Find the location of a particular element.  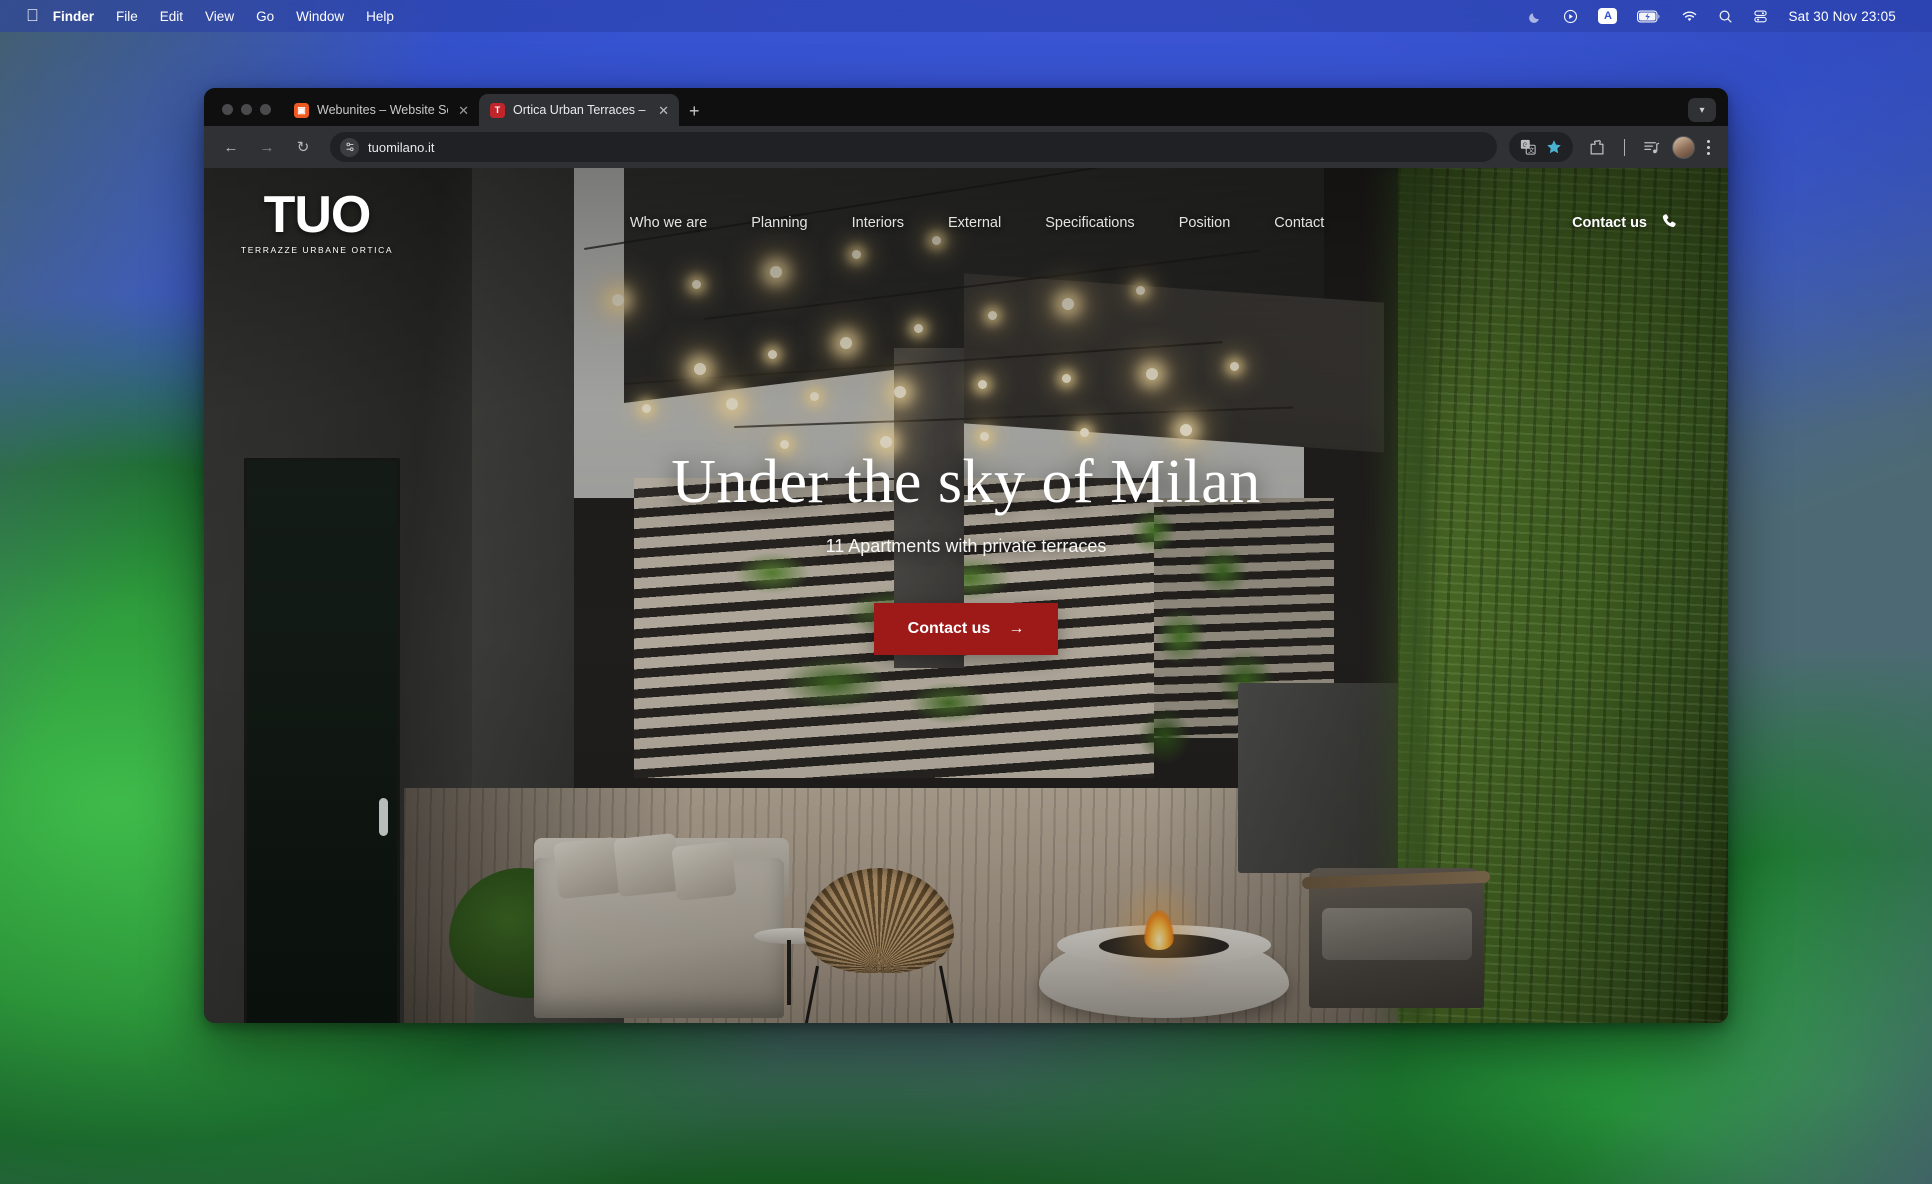

tab-title: Webunites – Website Solution is located at coordinates (382, 110).